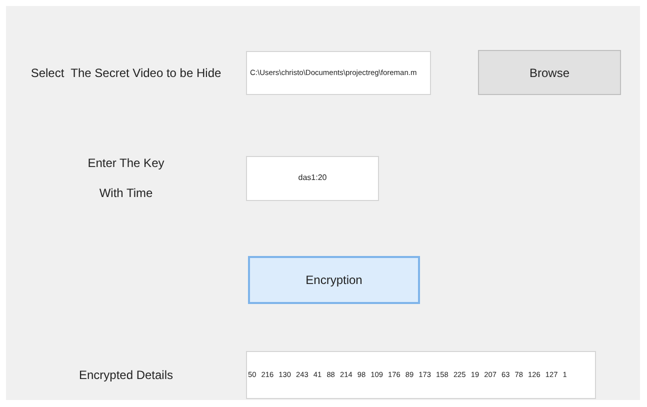 The image size is (647, 407). What do you see at coordinates (126, 163) in the screenshot?
I see `key-label: Enter The Key` at bounding box center [126, 163].